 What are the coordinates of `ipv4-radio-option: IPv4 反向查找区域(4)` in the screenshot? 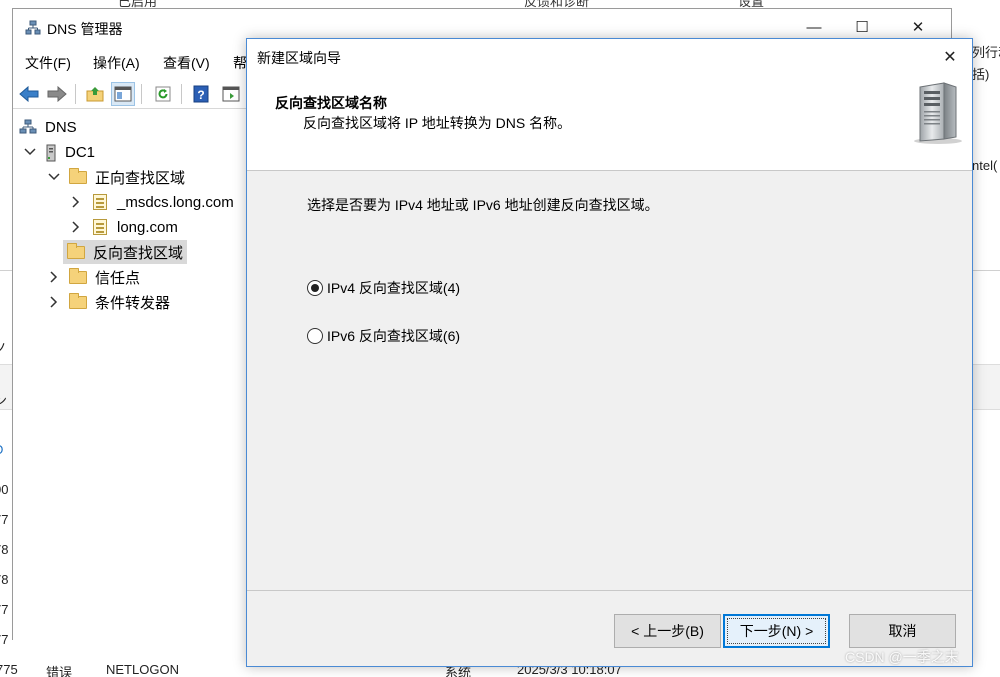 It's located at (383, 288).